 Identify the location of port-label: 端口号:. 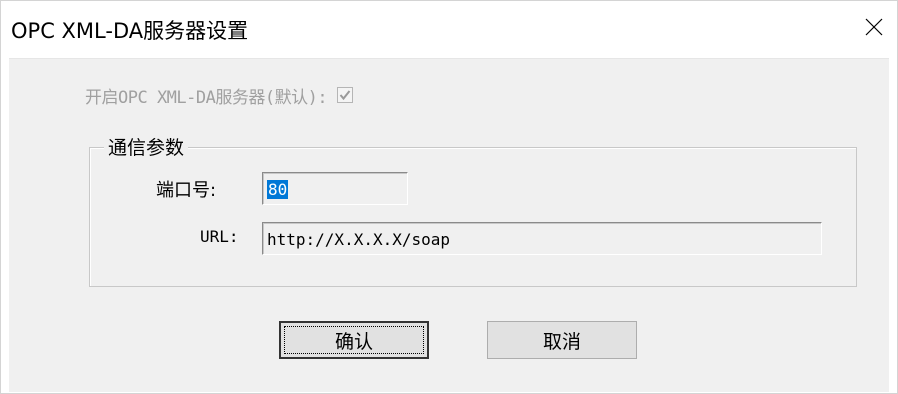
(186, 190).